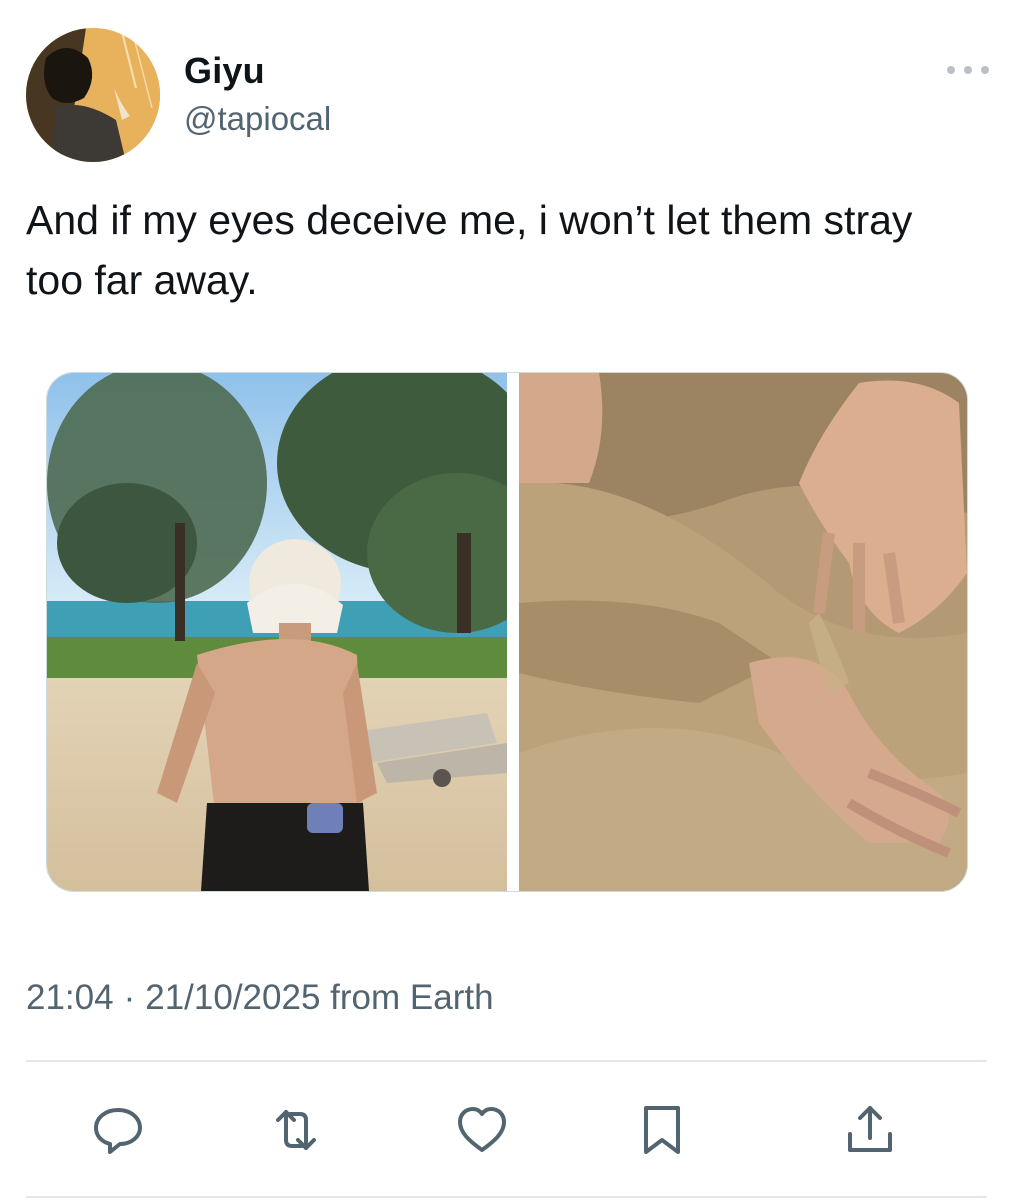  I want to click on speech-bubble-icon, so click(118, 1131).